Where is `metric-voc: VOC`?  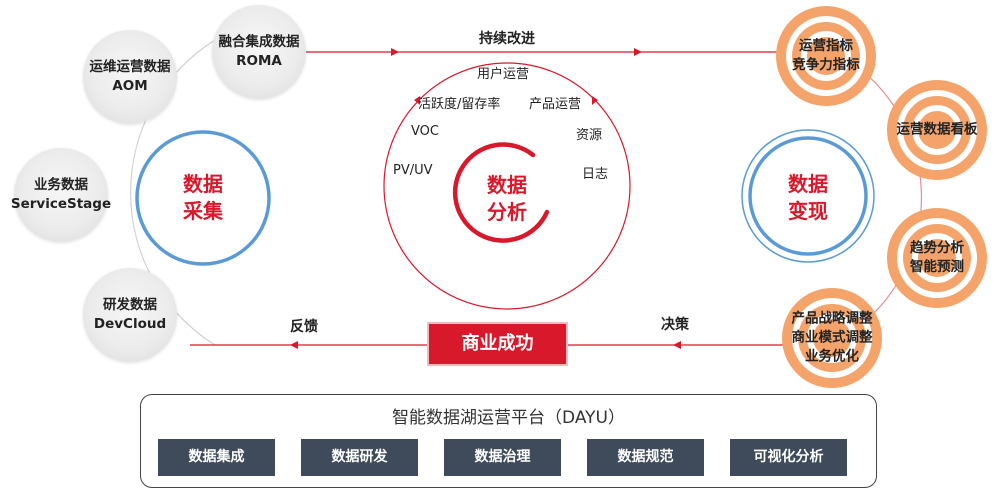 metric-voc: VOC is located at coordinates (425, 131).